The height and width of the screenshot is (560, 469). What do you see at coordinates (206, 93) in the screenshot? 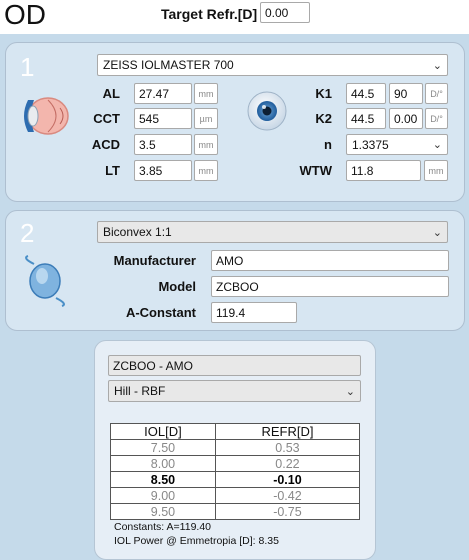
I see `al-unit: mm` at bounding box center [206, 93].